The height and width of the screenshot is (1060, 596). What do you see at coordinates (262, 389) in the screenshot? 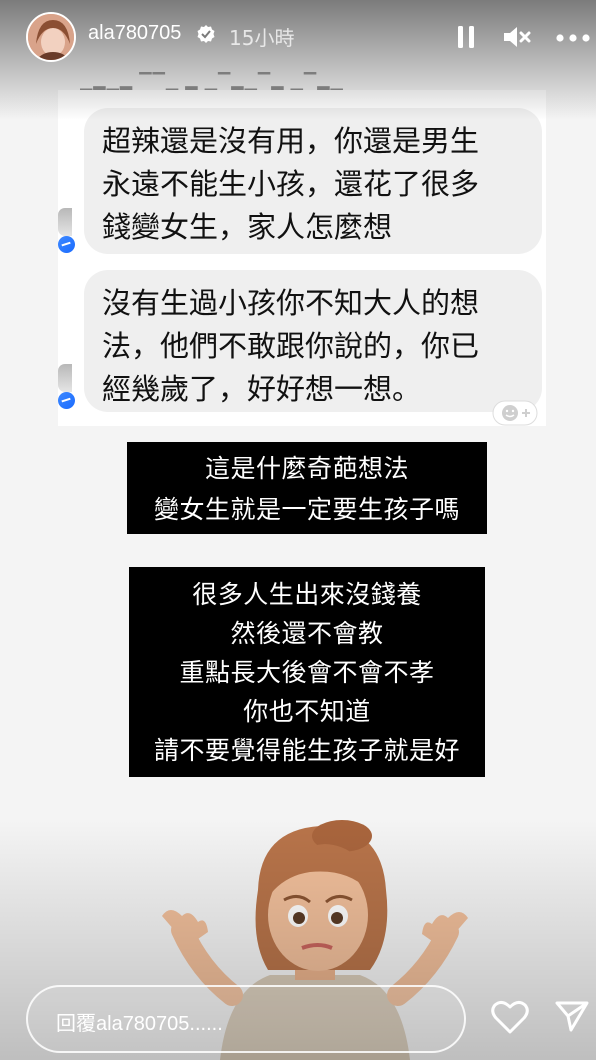
I see `message-line: 經幾歲了，好好想一想。` at bounding box center [262, 389].